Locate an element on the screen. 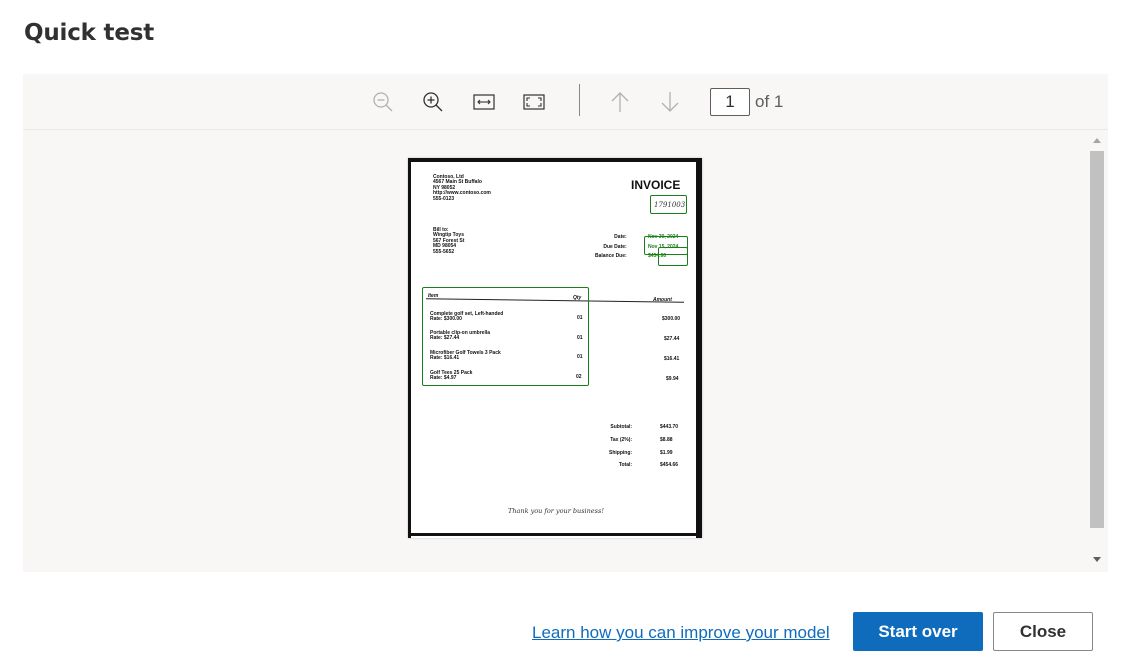 This screenshot has height=672, width=1122. scrollbar-thumb is located at coordinates (1097, 339).